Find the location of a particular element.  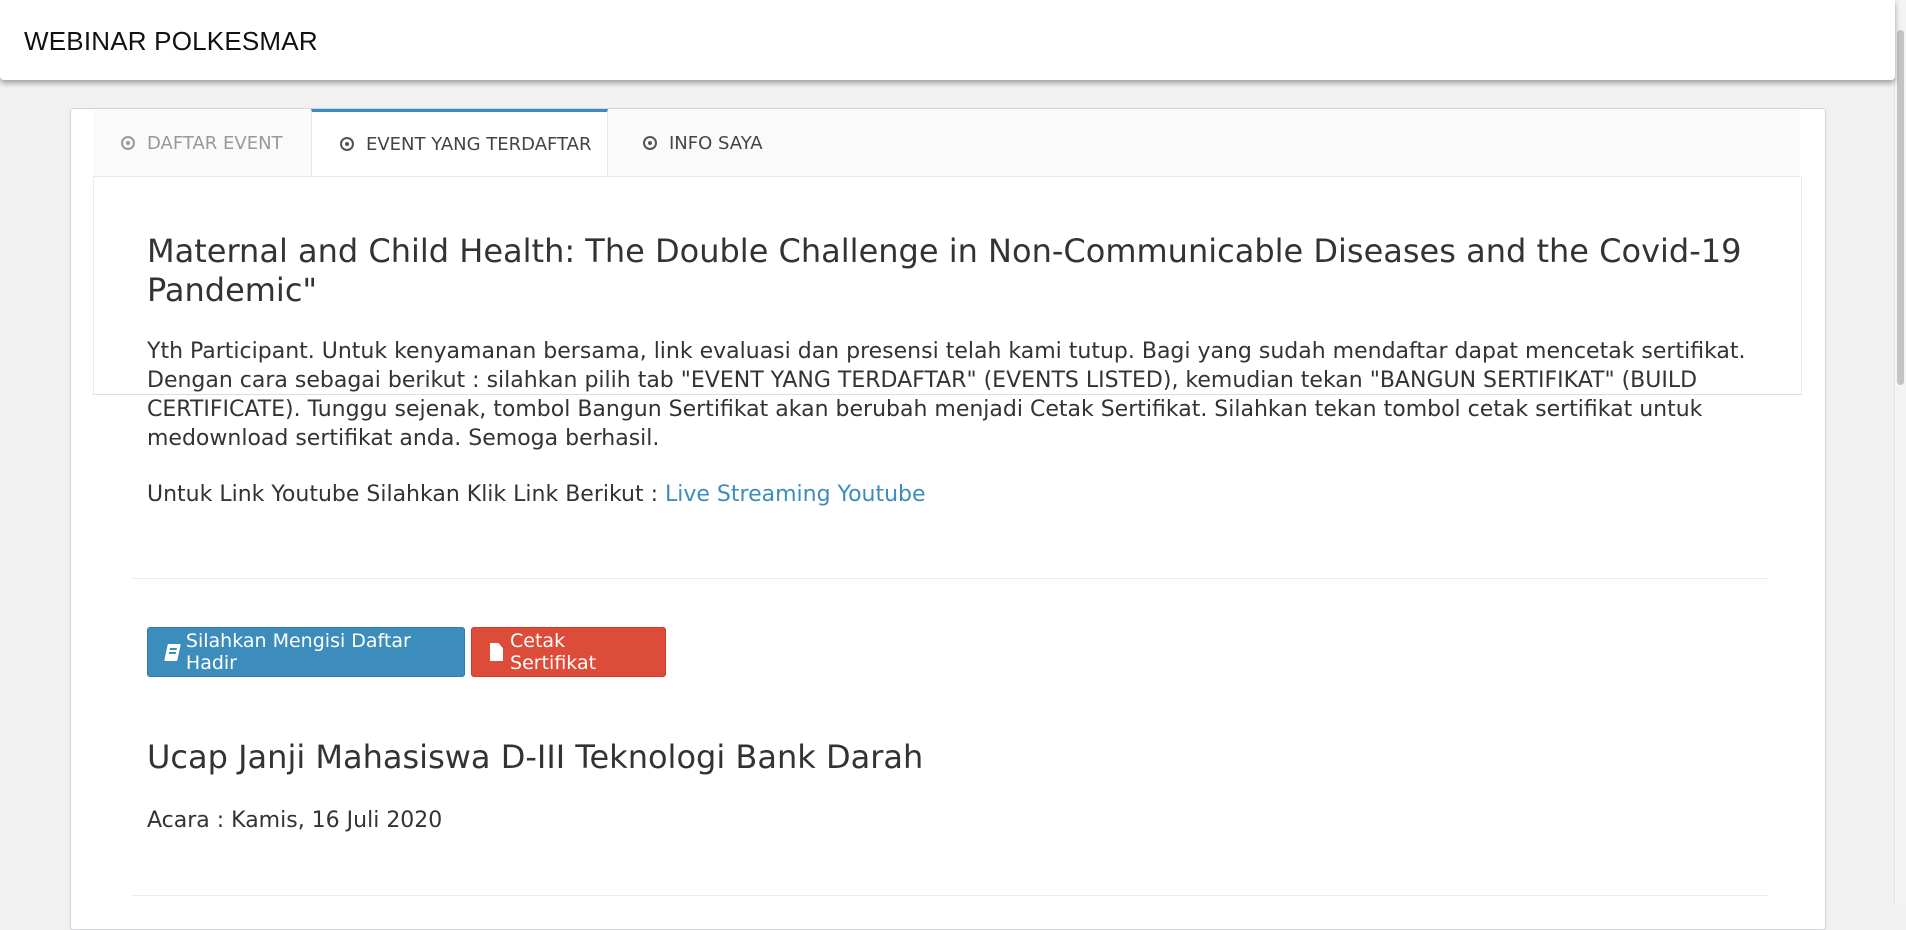

print-certificate-button: Cetak Sertifikat is located at coordinates (568, 652).